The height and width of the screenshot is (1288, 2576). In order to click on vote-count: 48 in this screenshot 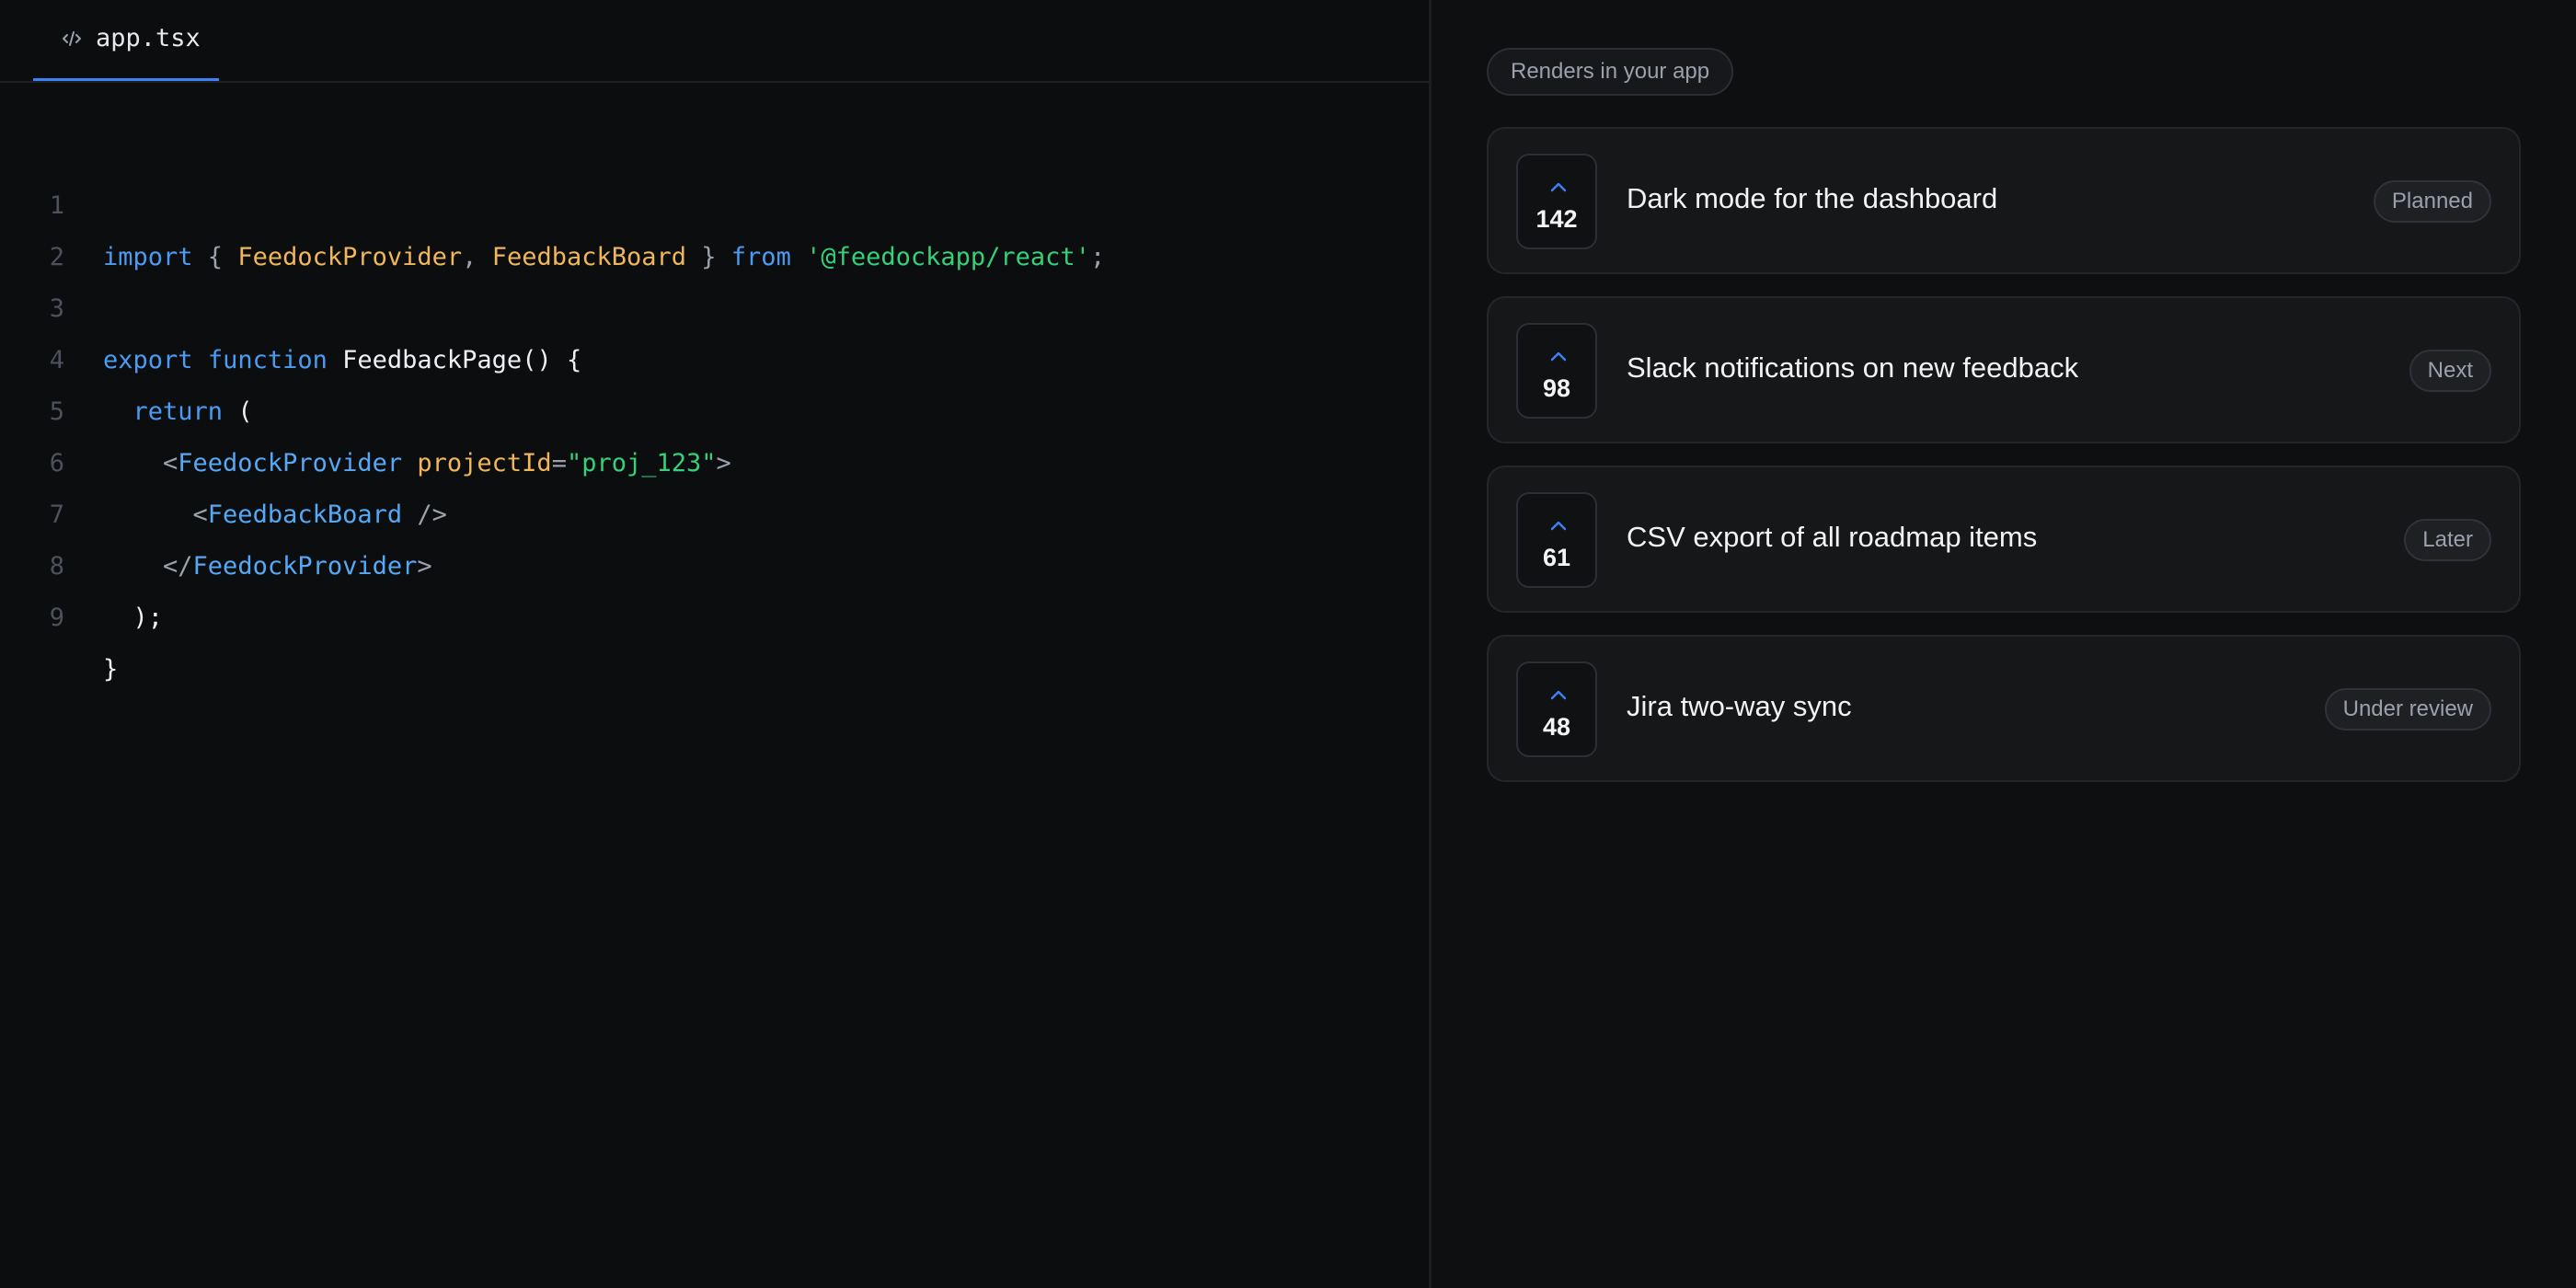, I will do `click(1556, 727)`.